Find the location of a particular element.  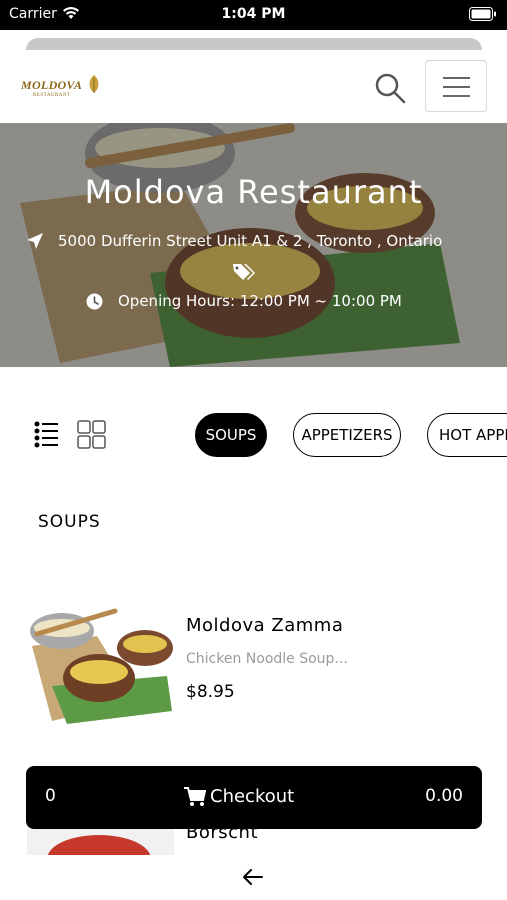

logo-leaf-icon is located at coordinates (94, 84).